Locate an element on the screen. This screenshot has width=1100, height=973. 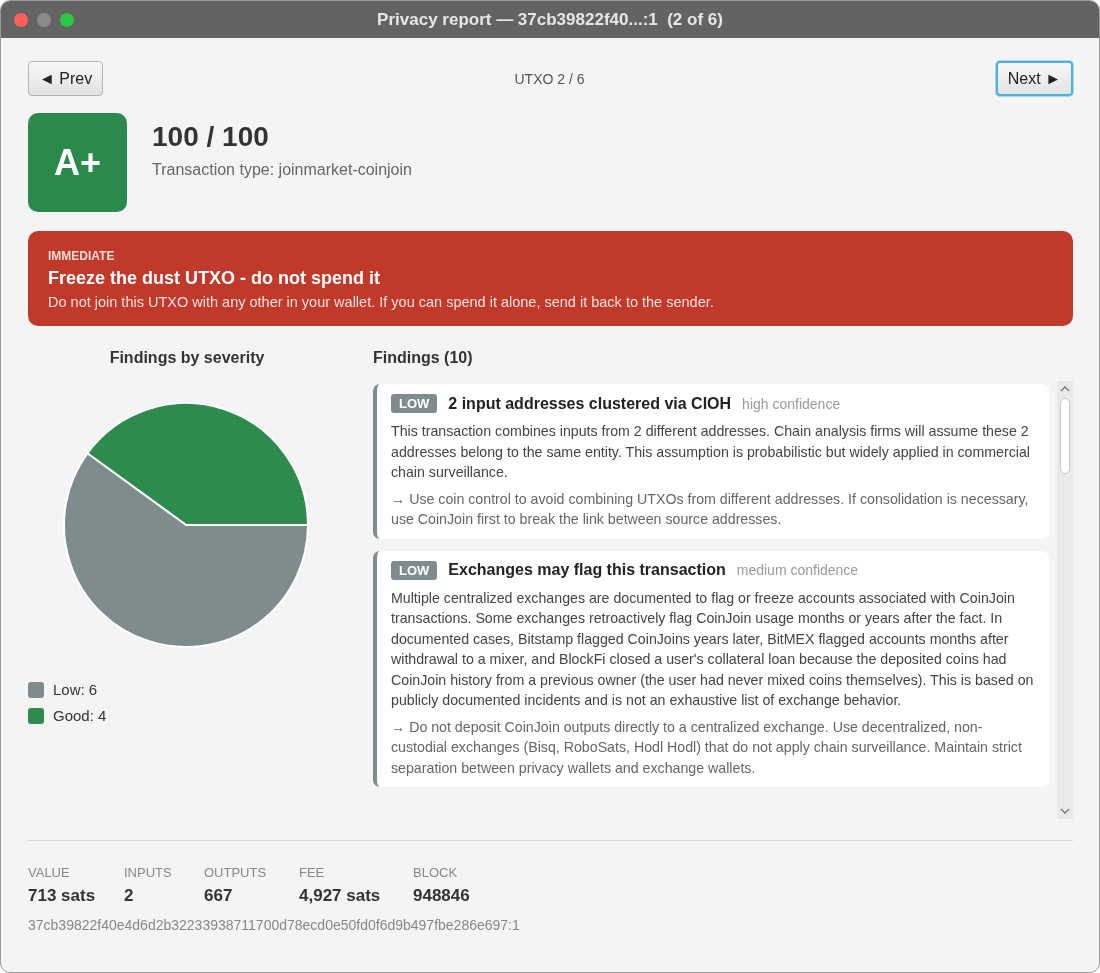
grade-badge: A+ is located at coordinates (77, 162).